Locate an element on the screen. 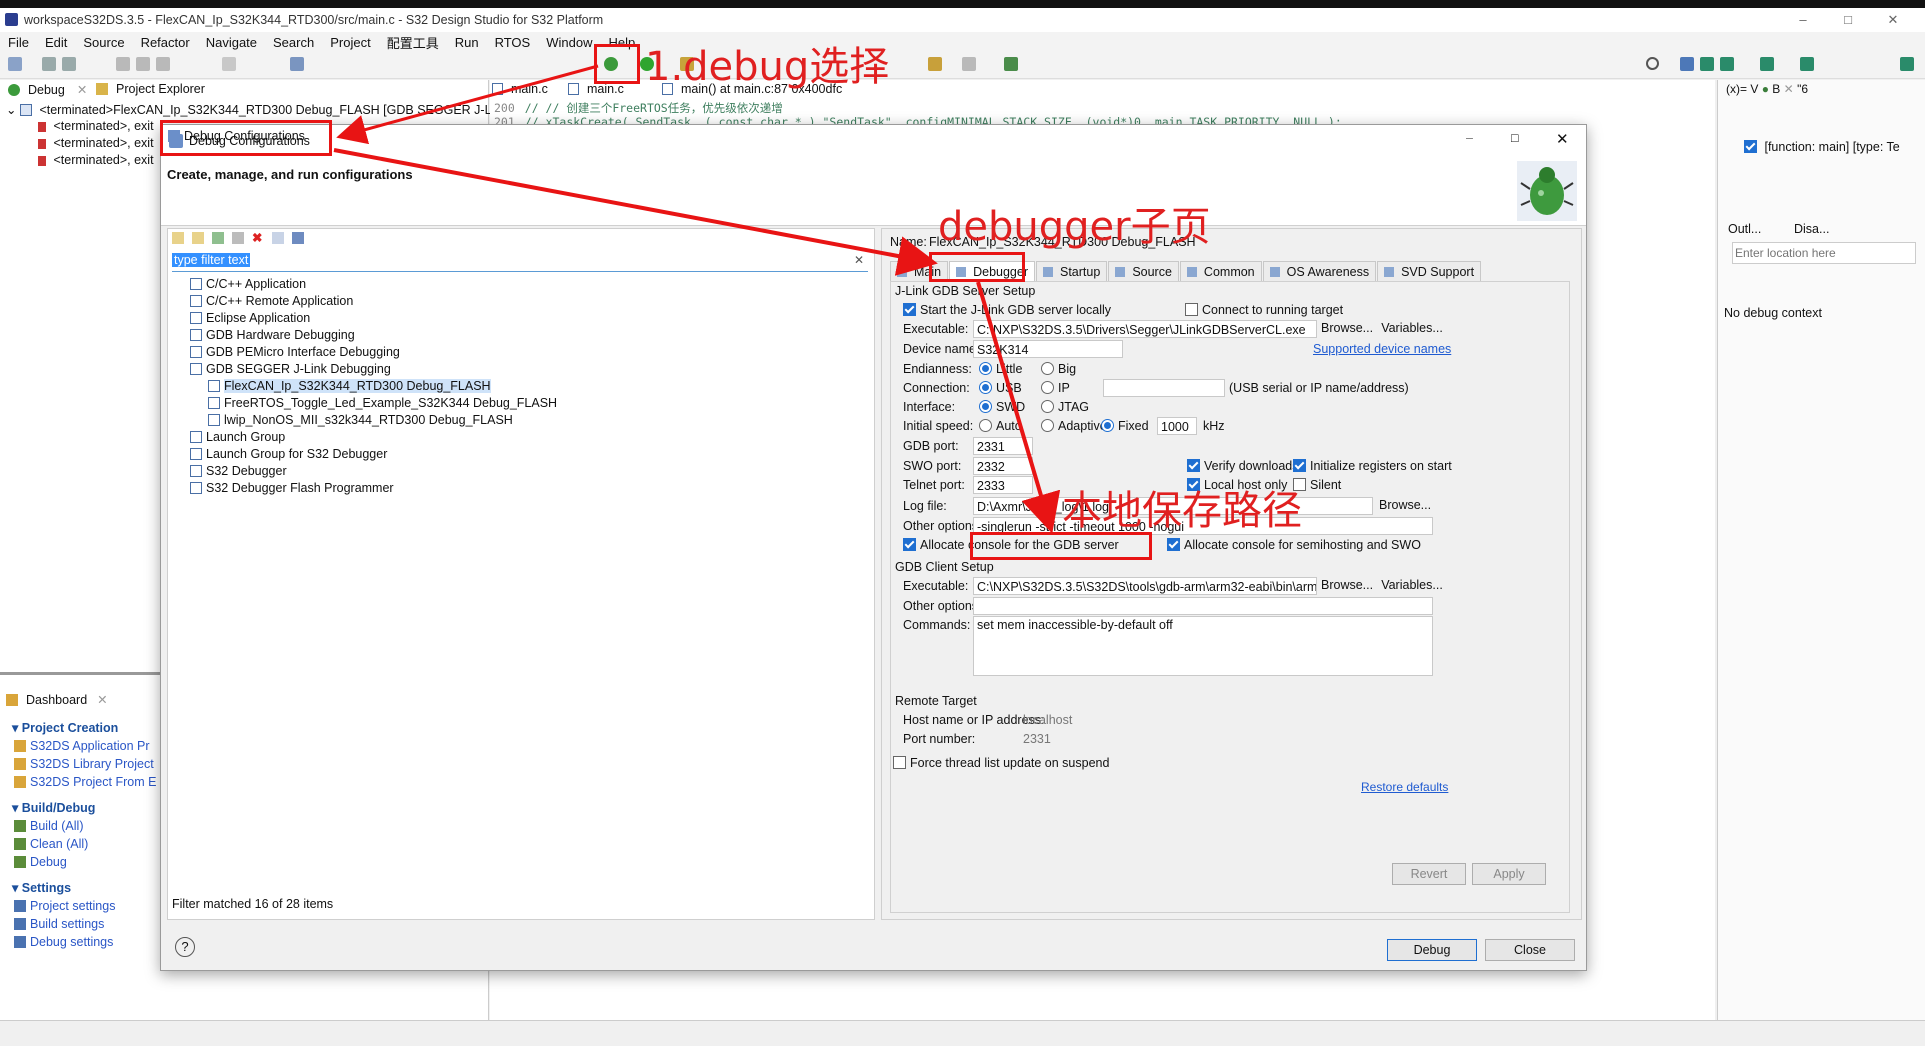 The image size is (1925, 1046). search-toolbar-icon is located at coordinates (297, 64).